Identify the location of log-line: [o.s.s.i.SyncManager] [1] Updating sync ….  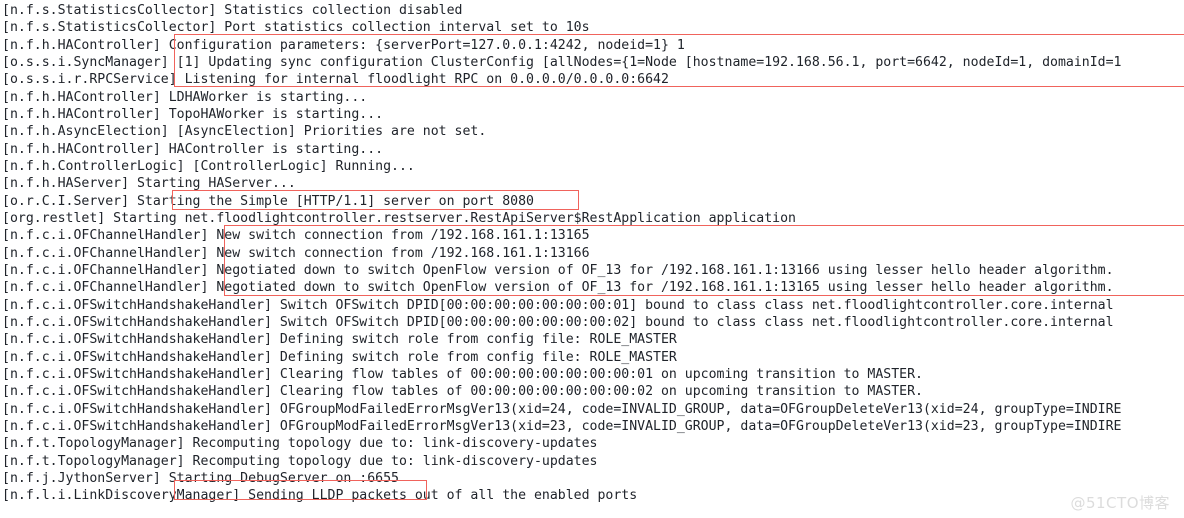
(562, 62).